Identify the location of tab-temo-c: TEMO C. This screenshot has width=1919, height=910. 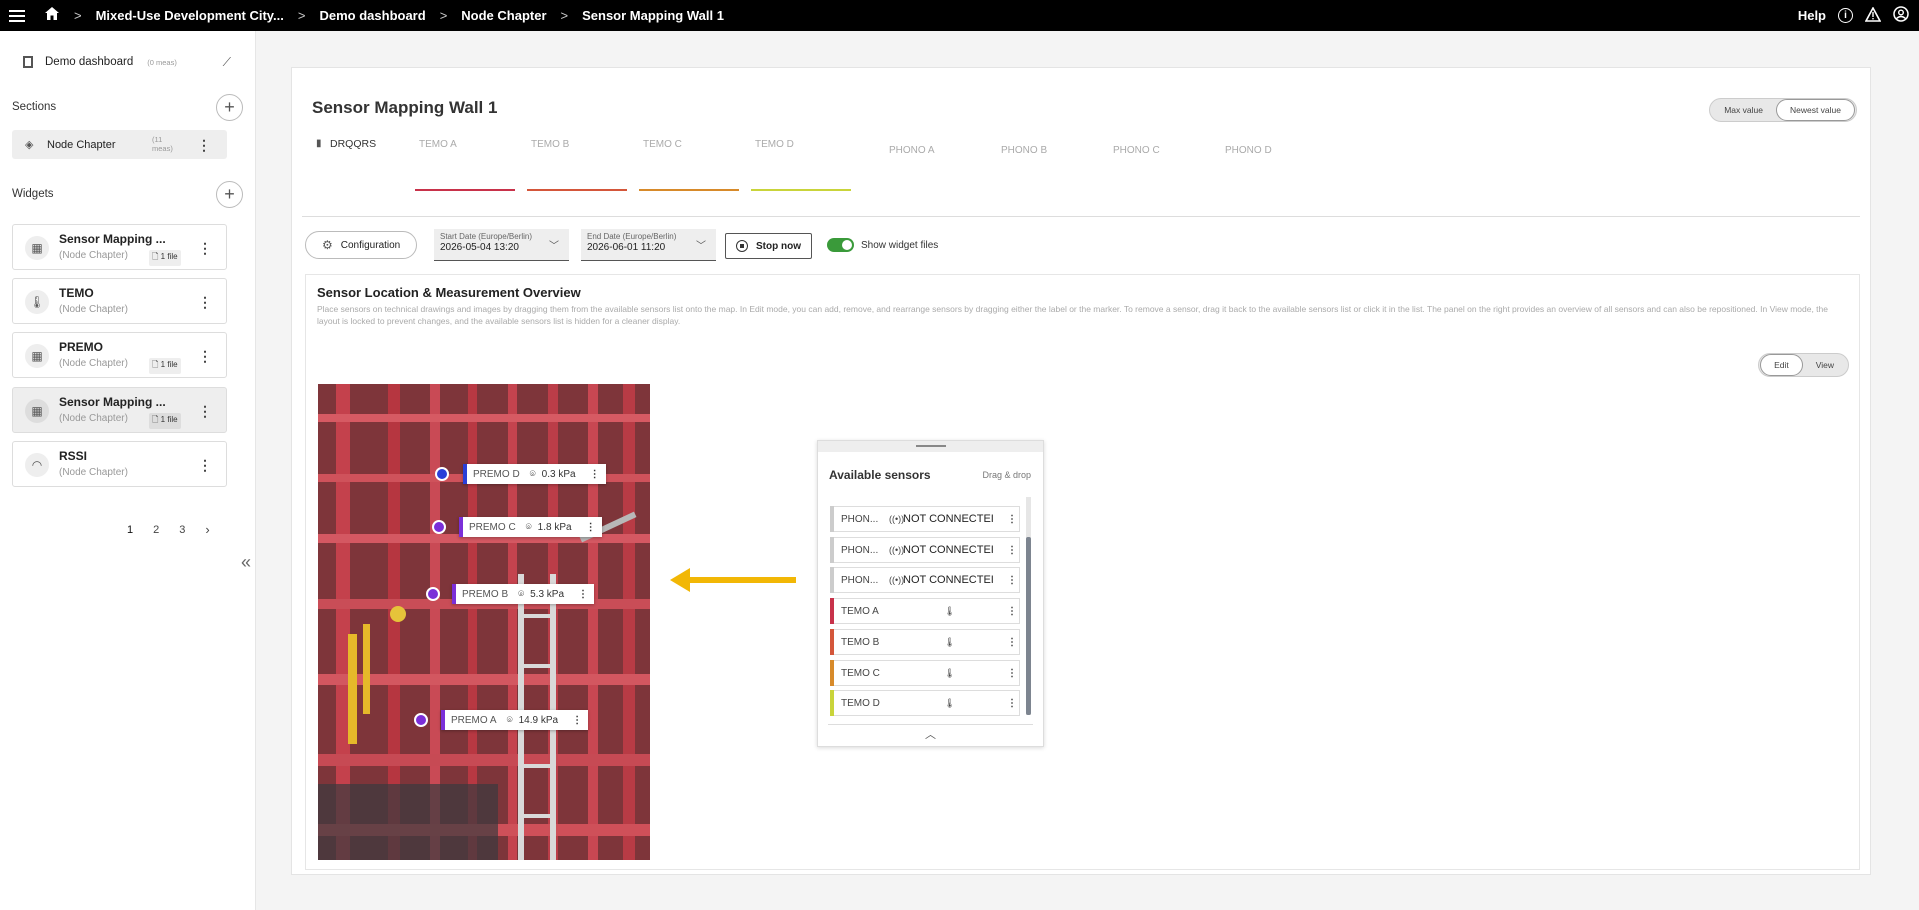
(662, 144).